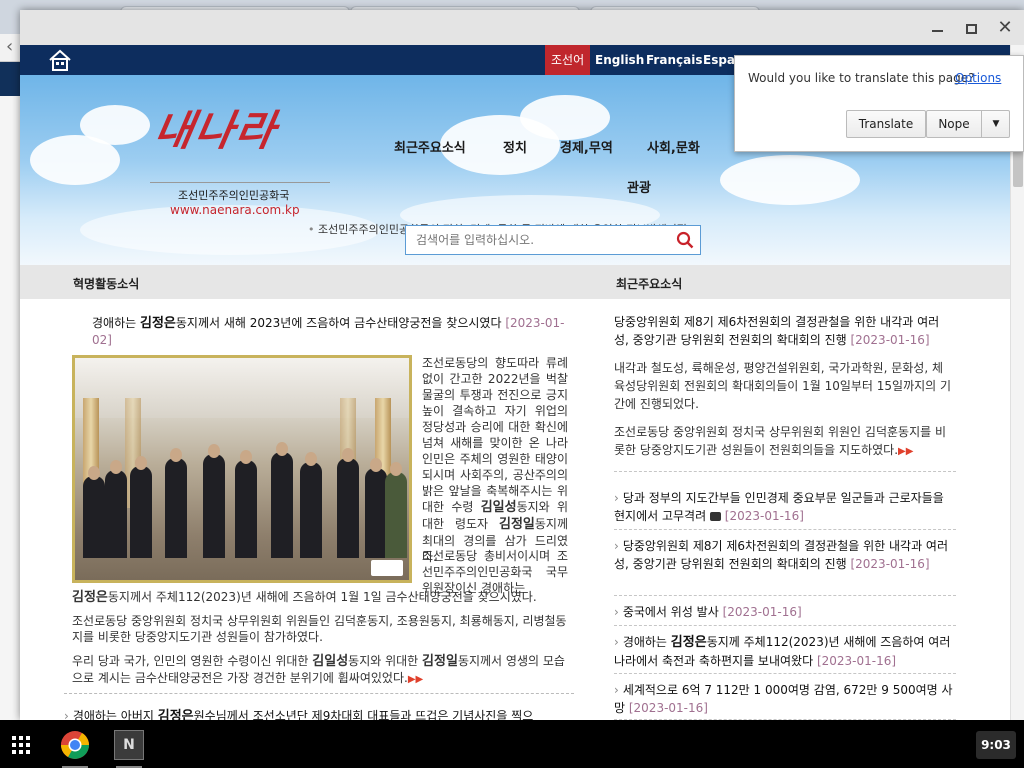 Image resolution: width=1024 pixels, height=768 pixels. What do you see at coordinates (106, 284) in the screenshot?
I see `section-title-revolutionary: 혁명활동소식` at bounding box center [106, 284].